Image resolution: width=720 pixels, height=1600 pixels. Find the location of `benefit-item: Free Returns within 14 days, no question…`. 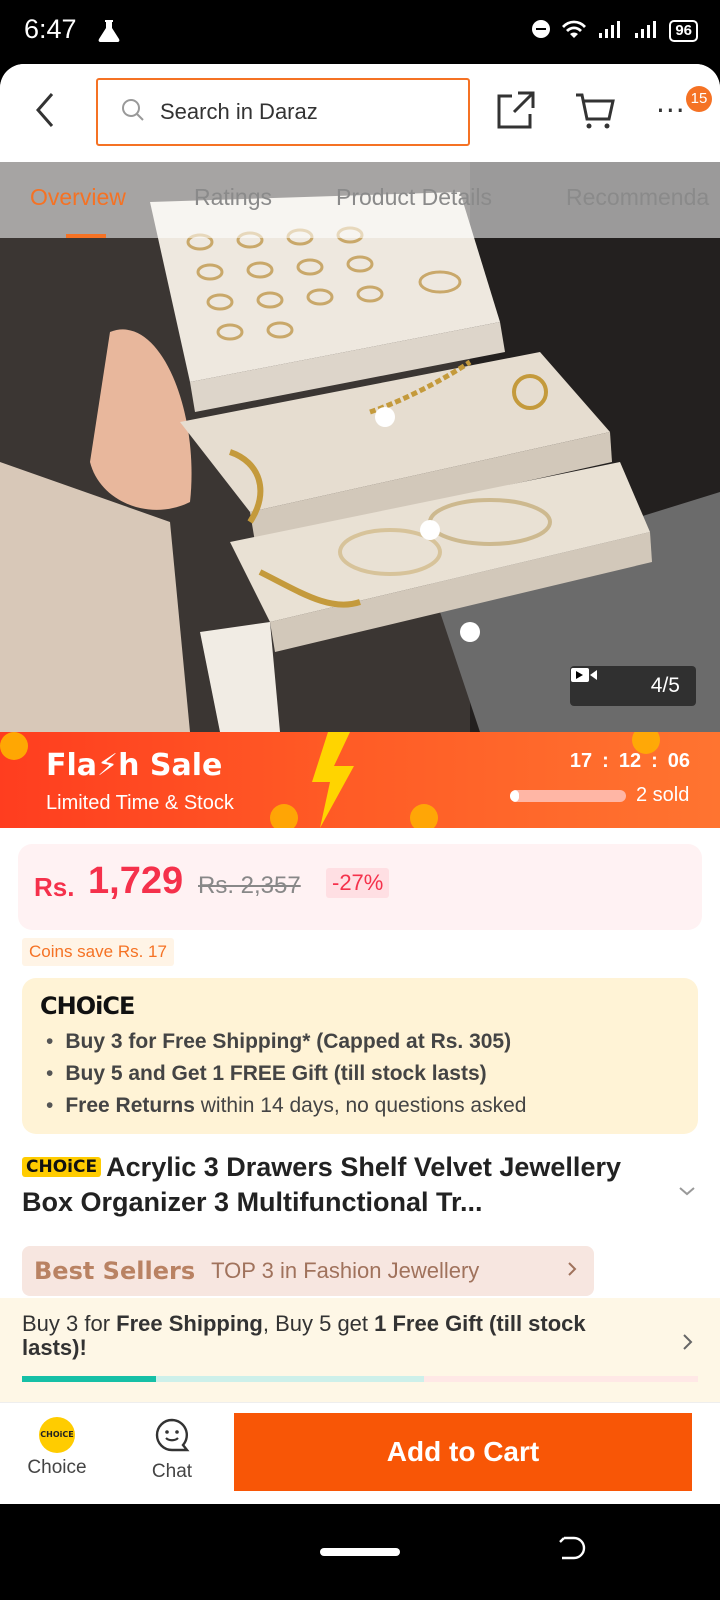

benefit-item: Free Returns within 14 days, no question… is located at coordinates (286, 1106).